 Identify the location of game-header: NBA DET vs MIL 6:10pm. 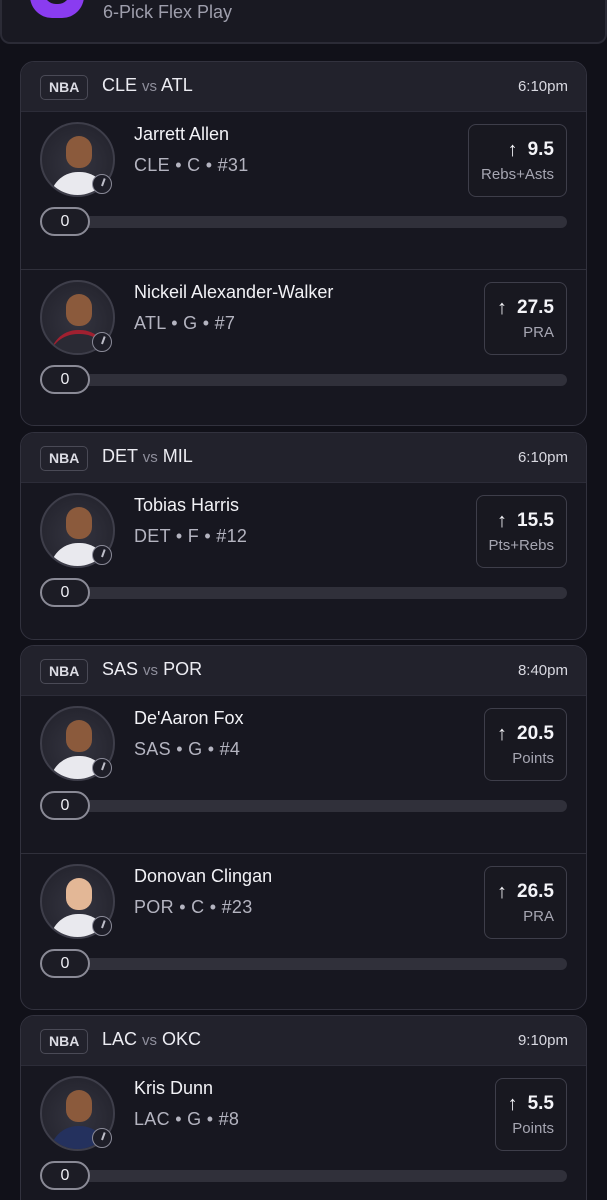
(303, 458).